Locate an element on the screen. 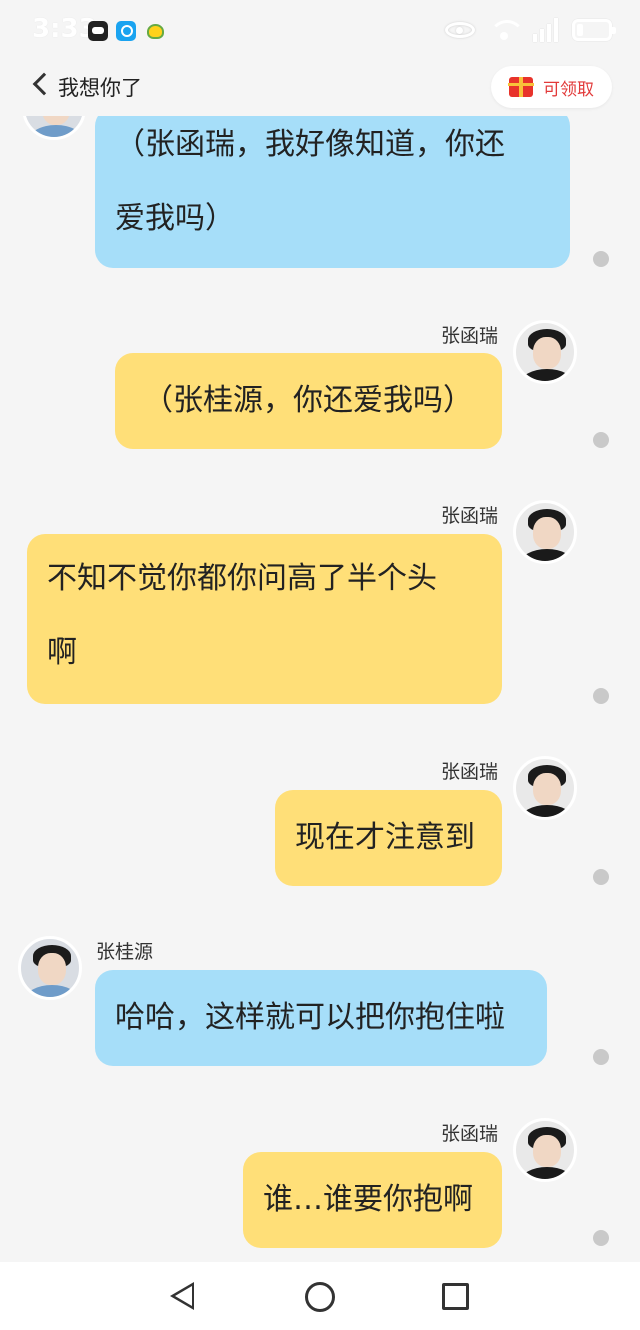 This screenshot has height=1330, width=640. back-triangle-icon is located at coordinates (182, 1296).